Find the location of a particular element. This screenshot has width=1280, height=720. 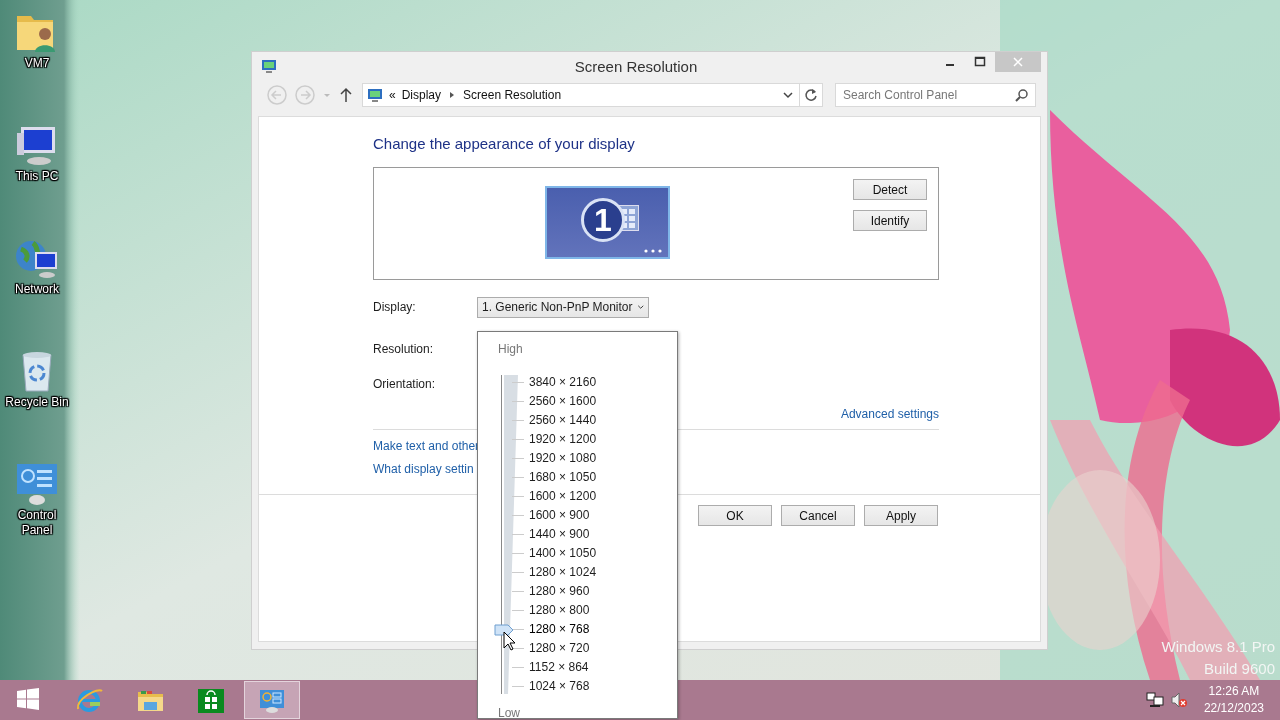

clock: 12:26 AM 22/12/2023 is located at coordinates (1233, 700).